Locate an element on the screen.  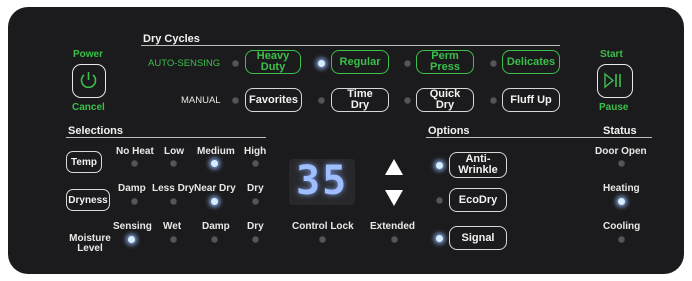
power-icon is located at coordinates (88, 80).